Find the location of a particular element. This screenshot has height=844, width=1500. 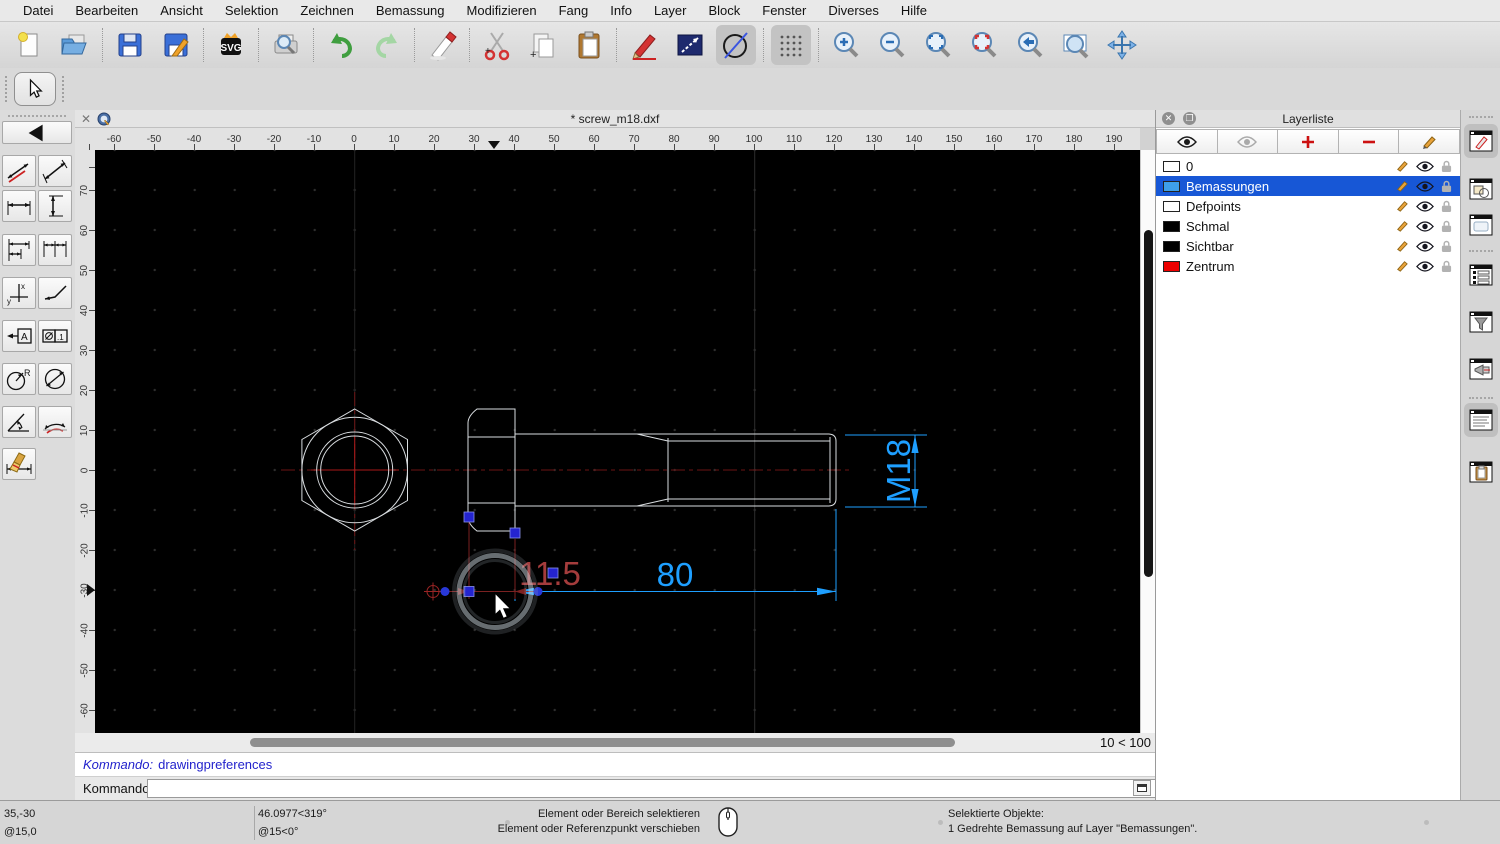

view-list-toggle is located at coordinates (1481, 225).